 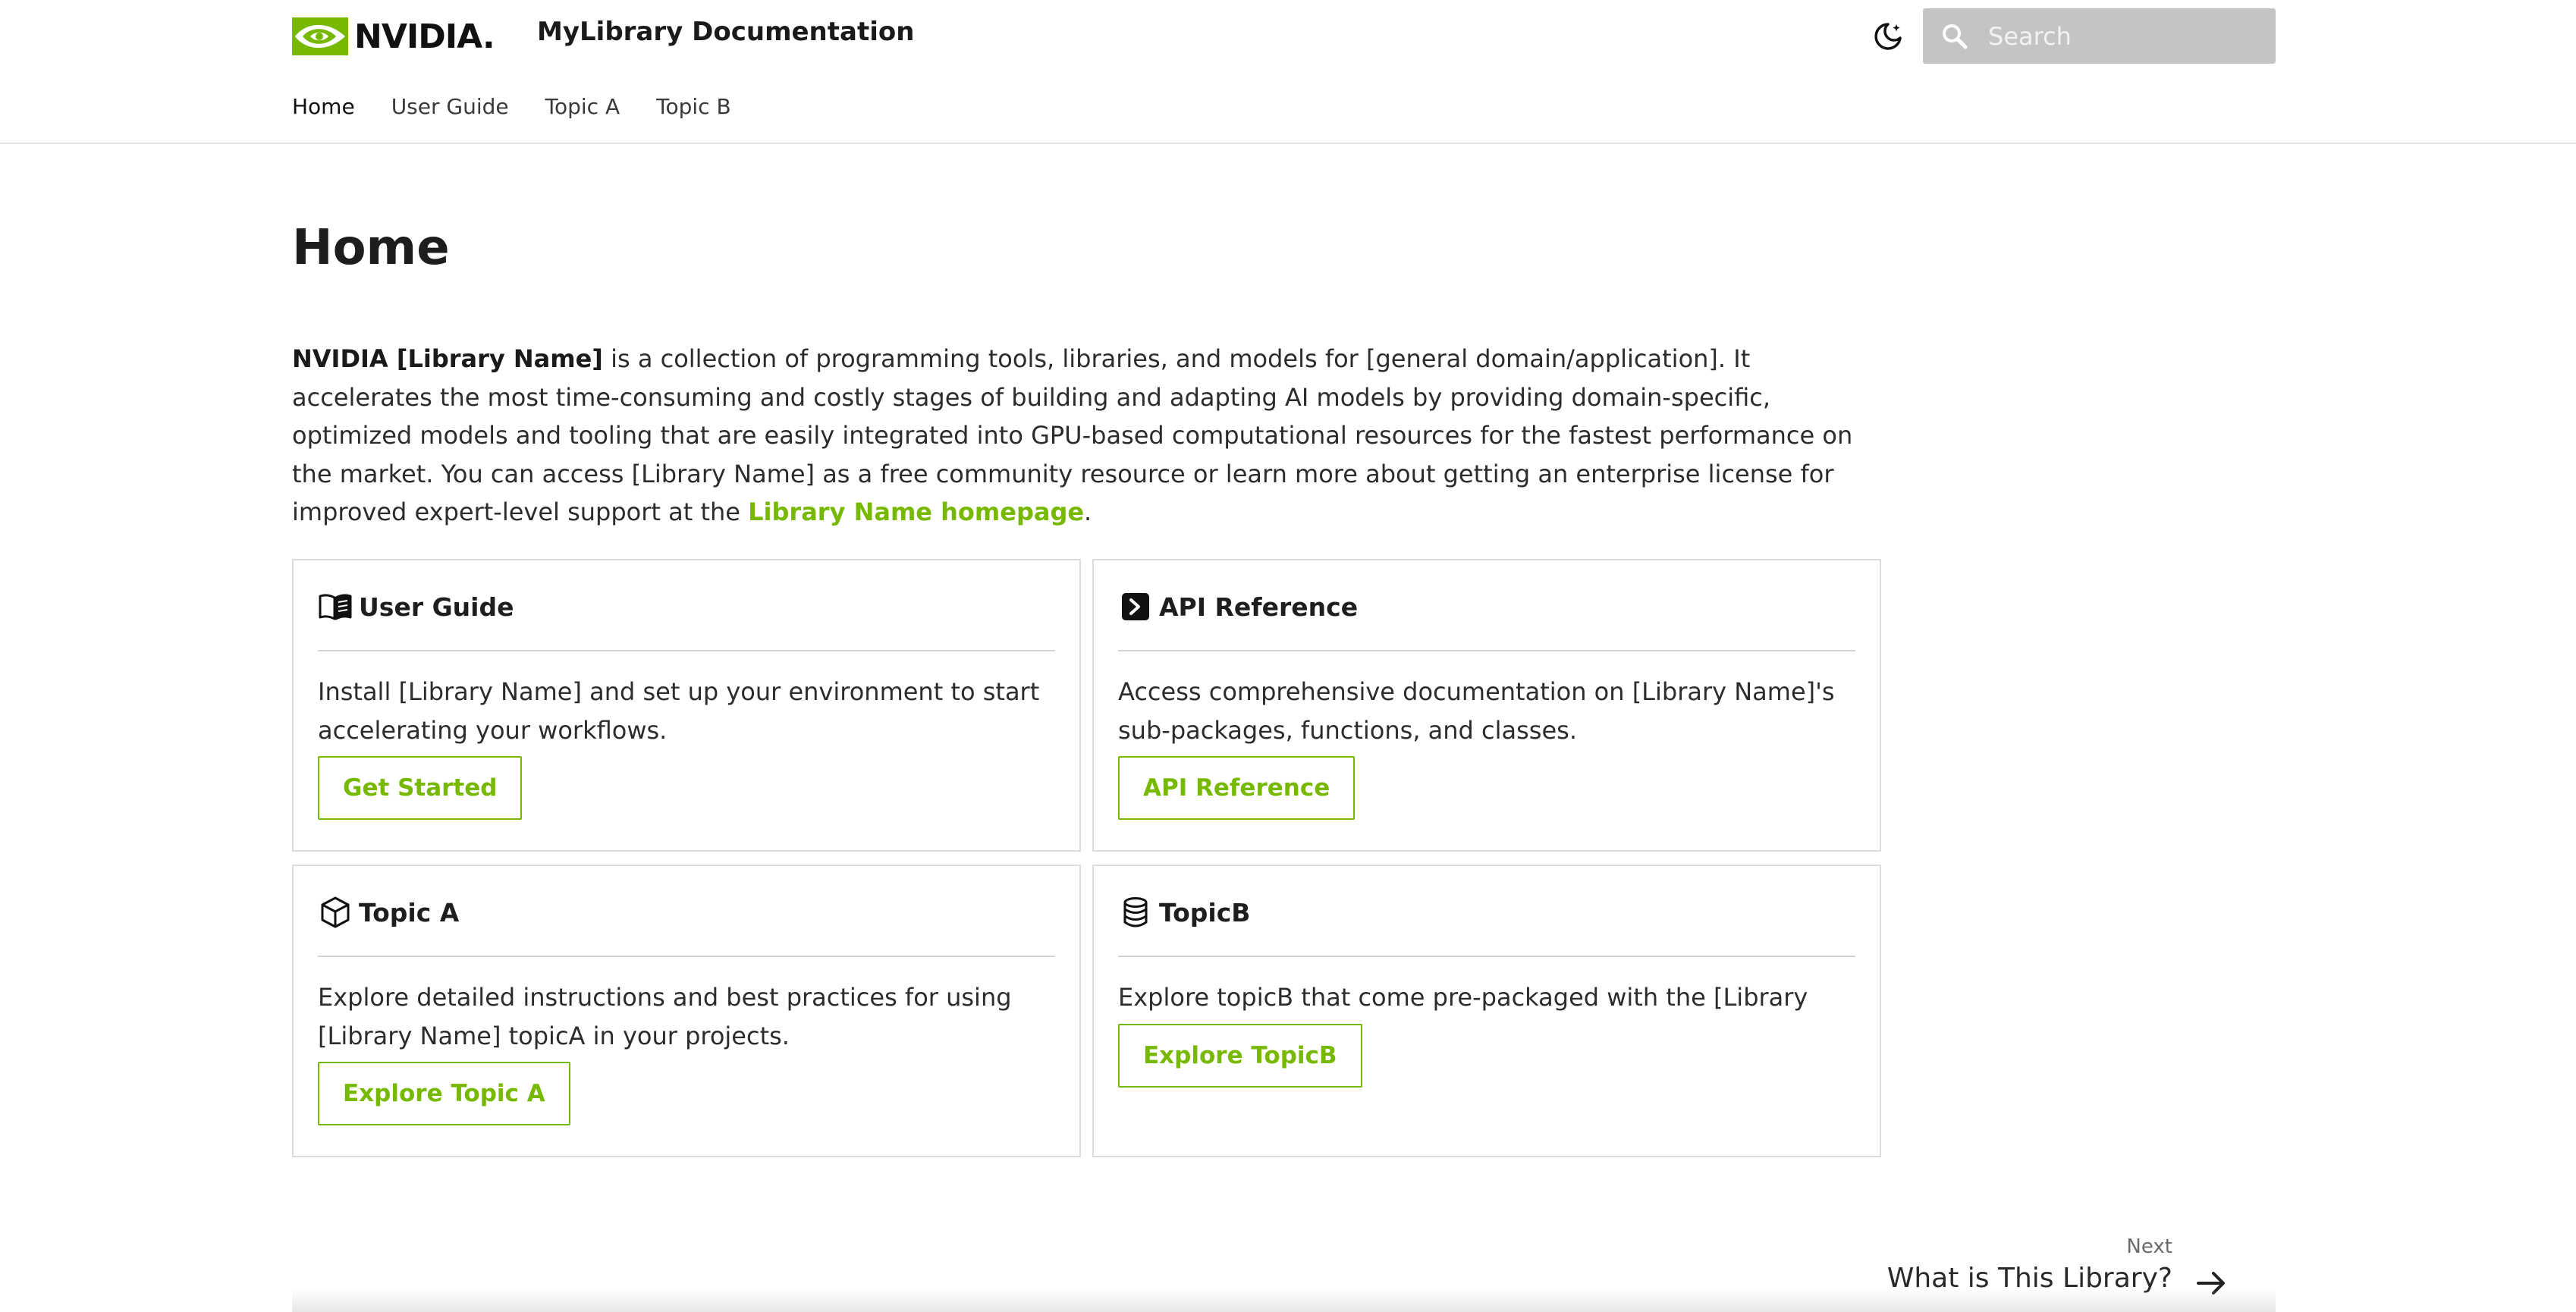 I want to click on intro-bold: NVIDIA [Library Name], so click(x=447, y=358).